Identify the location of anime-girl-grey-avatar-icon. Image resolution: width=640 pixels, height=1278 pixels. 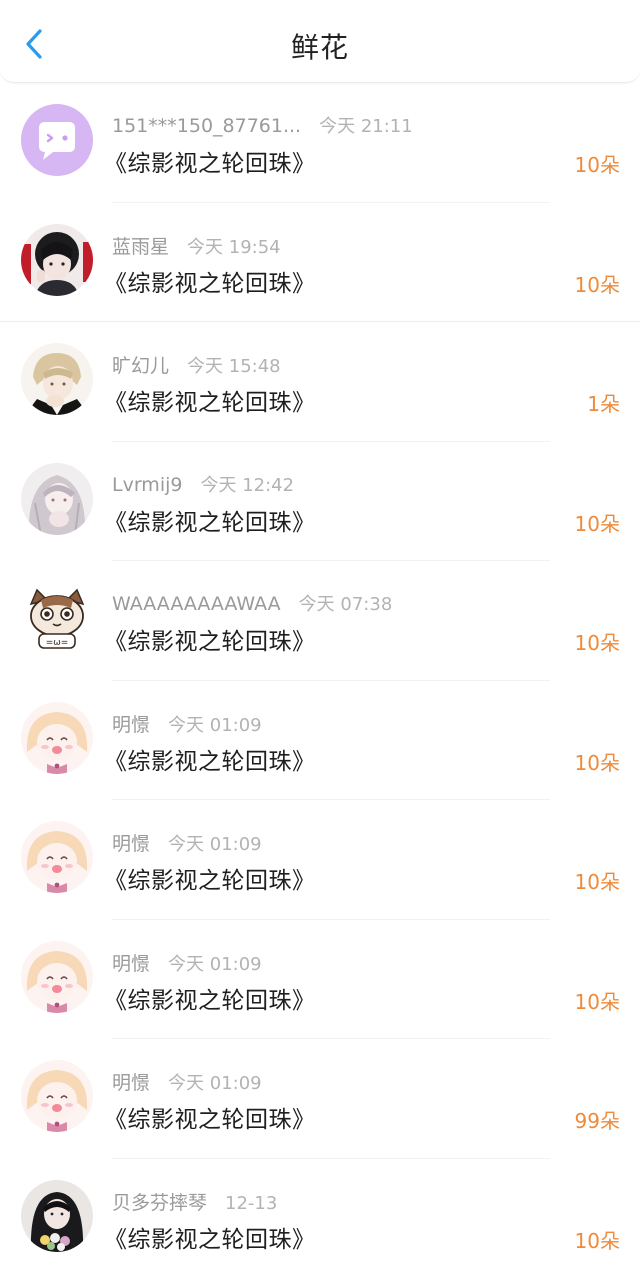
(57, 499).